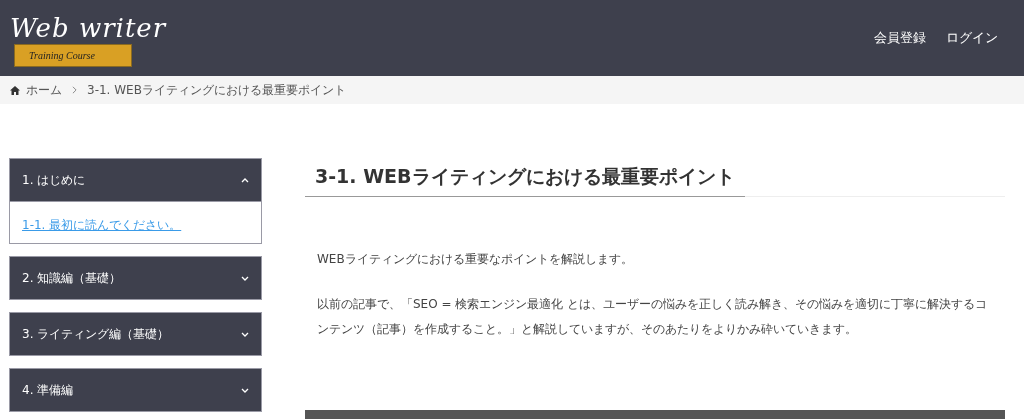 This screenshot has width=1024, height=419. Describe the element at coordinates (135, 180) in the screenshot. I see `accordion-header: 1. はじめに` at that location.